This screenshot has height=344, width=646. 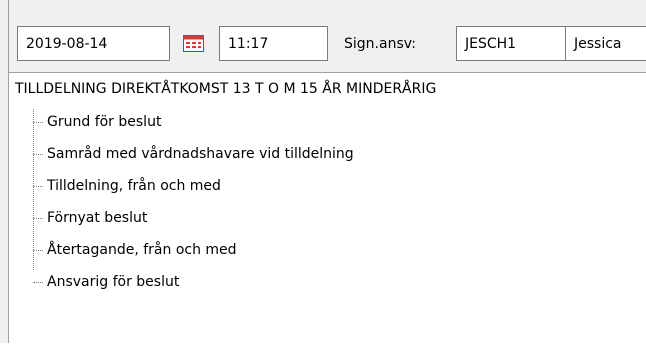 What do you see at coordinates (4, 171) in the screenshot?
I see `left-frame-bar` at bounding box center [4, 171].